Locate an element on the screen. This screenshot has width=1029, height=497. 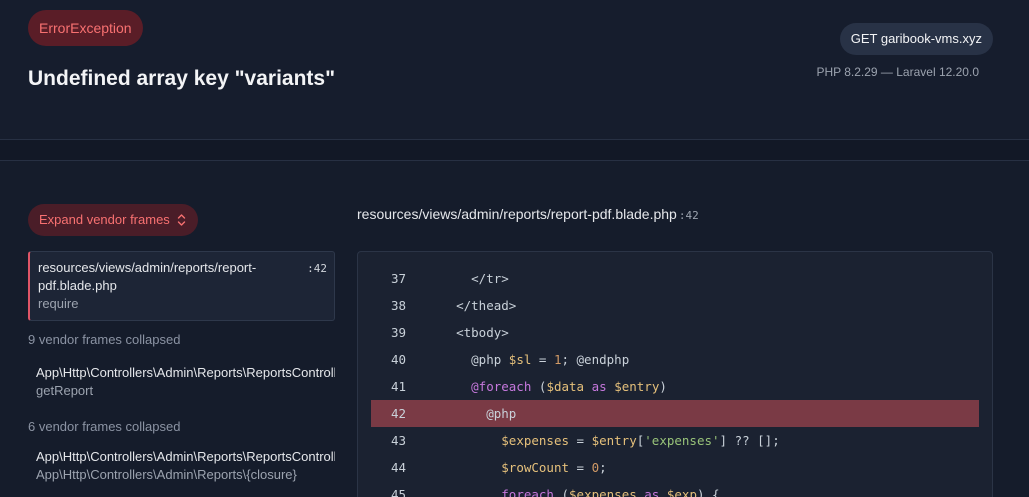
code-line-number: 40 is located at coordinates (398, 359).